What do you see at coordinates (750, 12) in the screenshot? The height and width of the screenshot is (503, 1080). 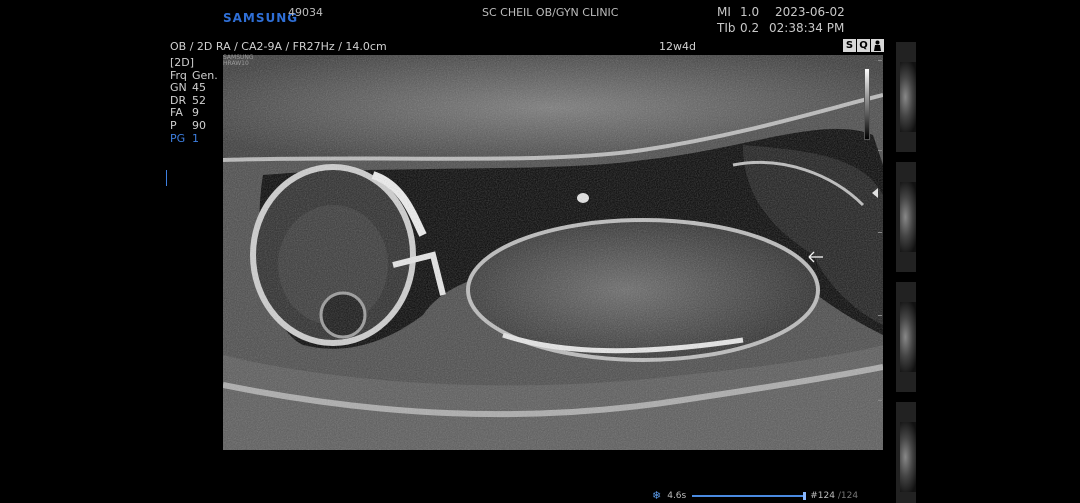 I see `mi-value: 1.0` at bounding box center [750, 12].